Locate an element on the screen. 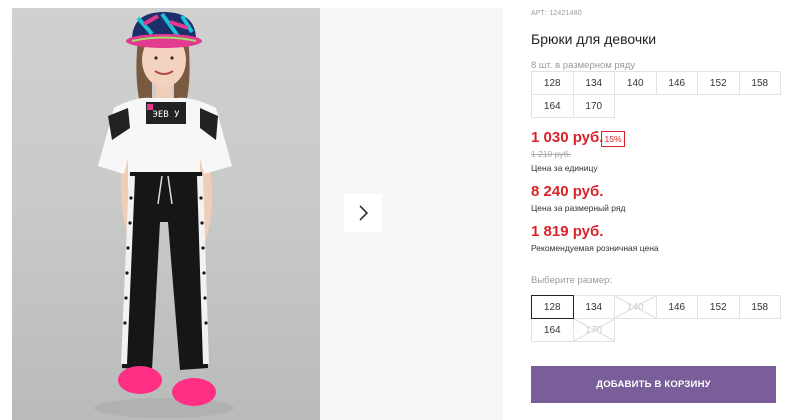  size-range-cell: 164 is located at coordinates (552, 106).